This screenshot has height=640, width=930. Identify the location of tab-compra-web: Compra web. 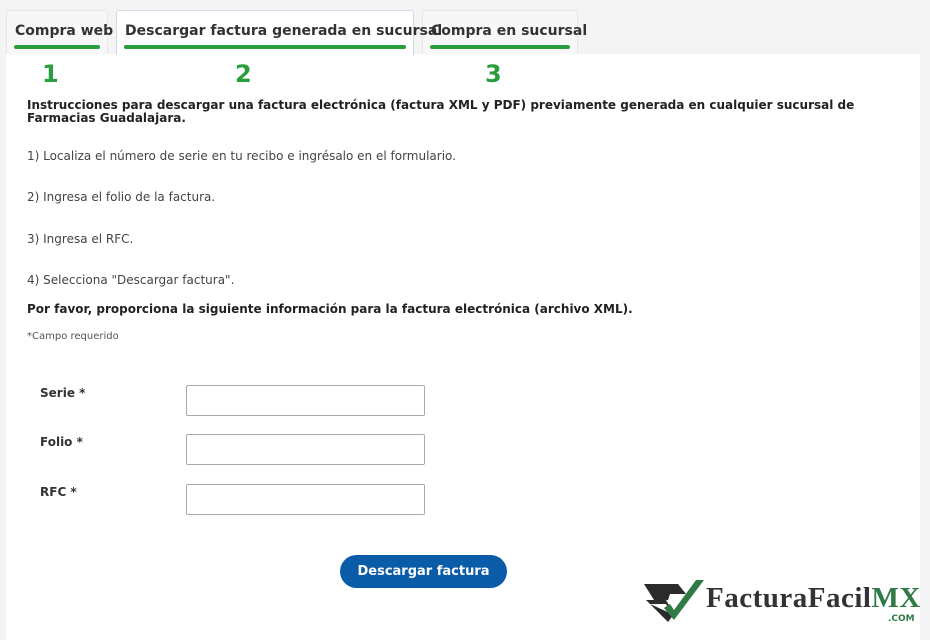
(59, 32).